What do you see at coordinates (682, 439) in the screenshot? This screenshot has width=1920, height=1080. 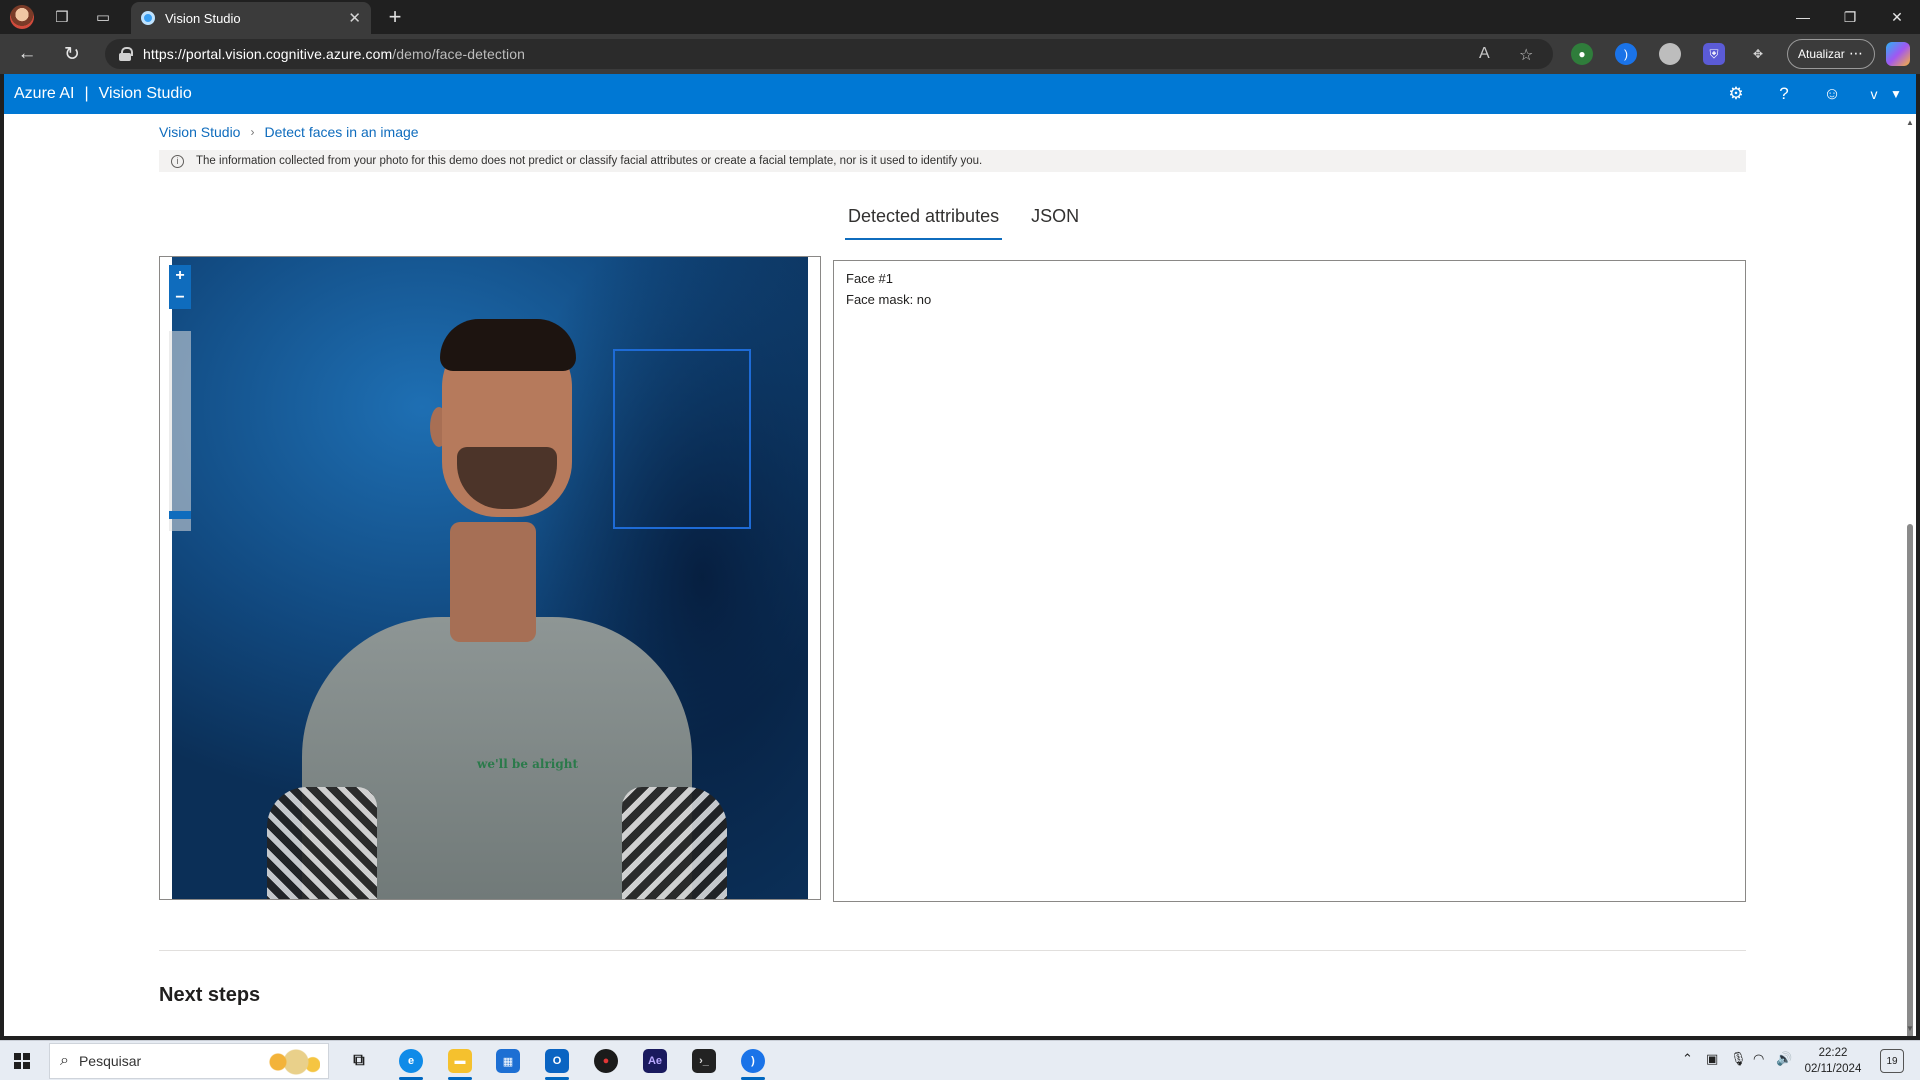 I see `face-bounding-box` at bounding box center [682, 439].